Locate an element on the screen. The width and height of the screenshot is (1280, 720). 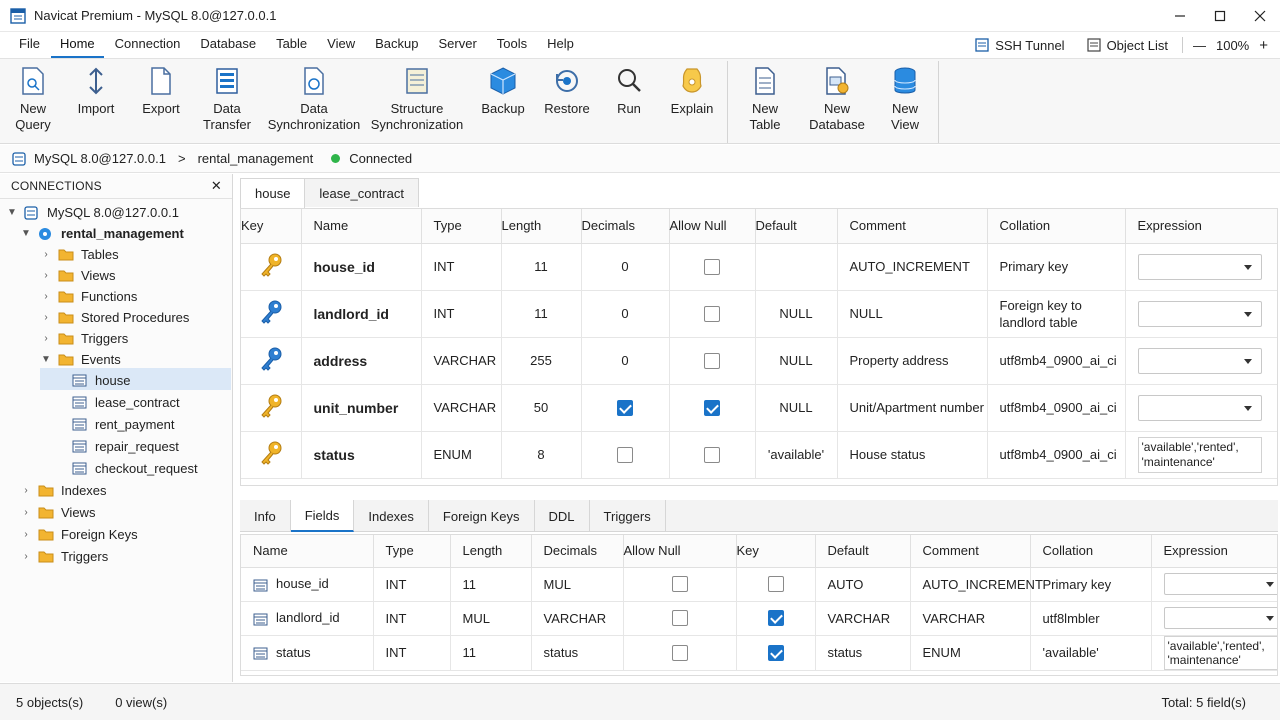
tree-item-rent-payment: rent_payment is located at coordinates (123, 424).